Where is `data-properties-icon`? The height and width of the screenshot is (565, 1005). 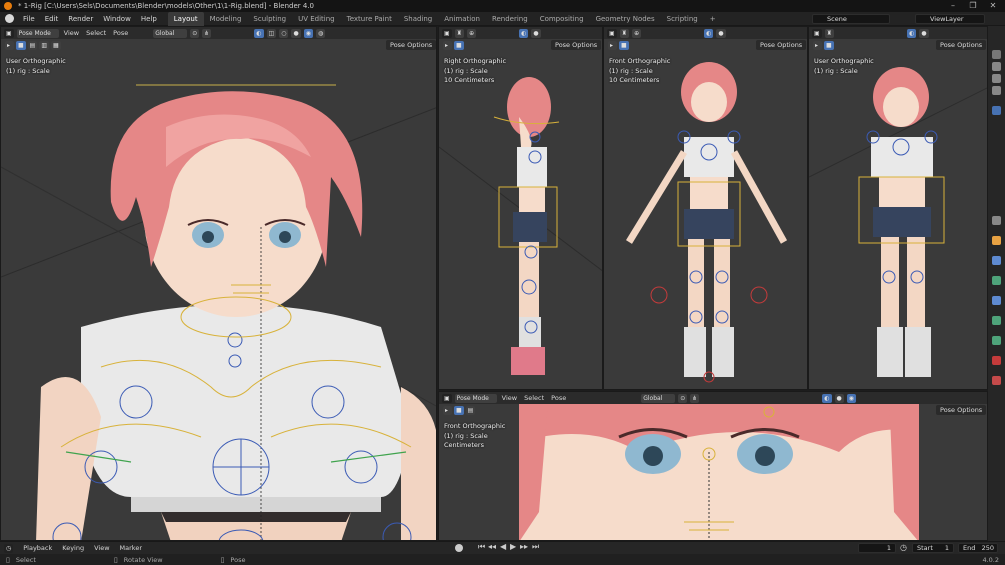
data-properties-icon is located at coordinates (996, 320).